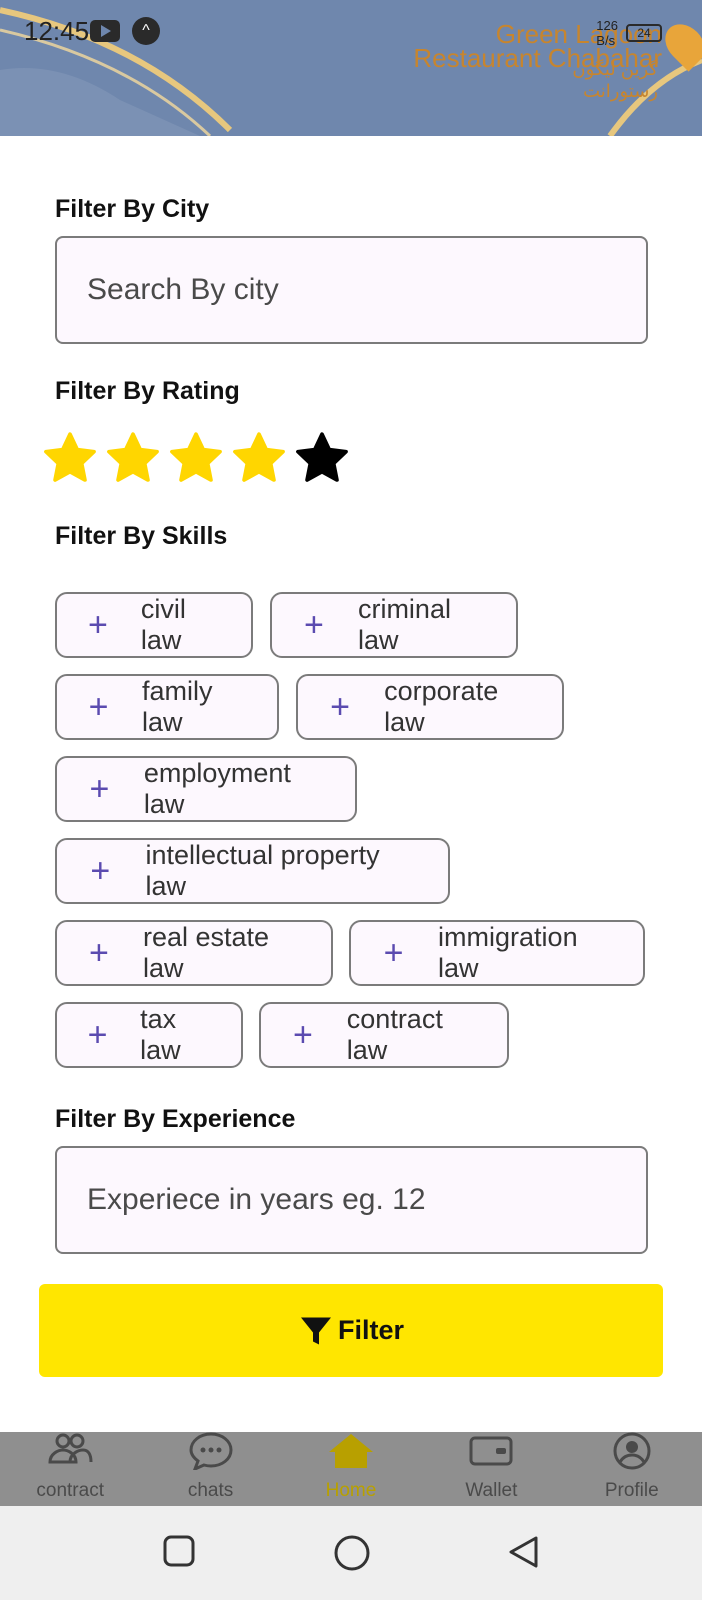 Image resolution: width=702 pixels, height=1600 pixels. What do you see at coordinates (644, 33) in the screenshot?
I see `battery-icon: 24` at bounding box center [644, 33].